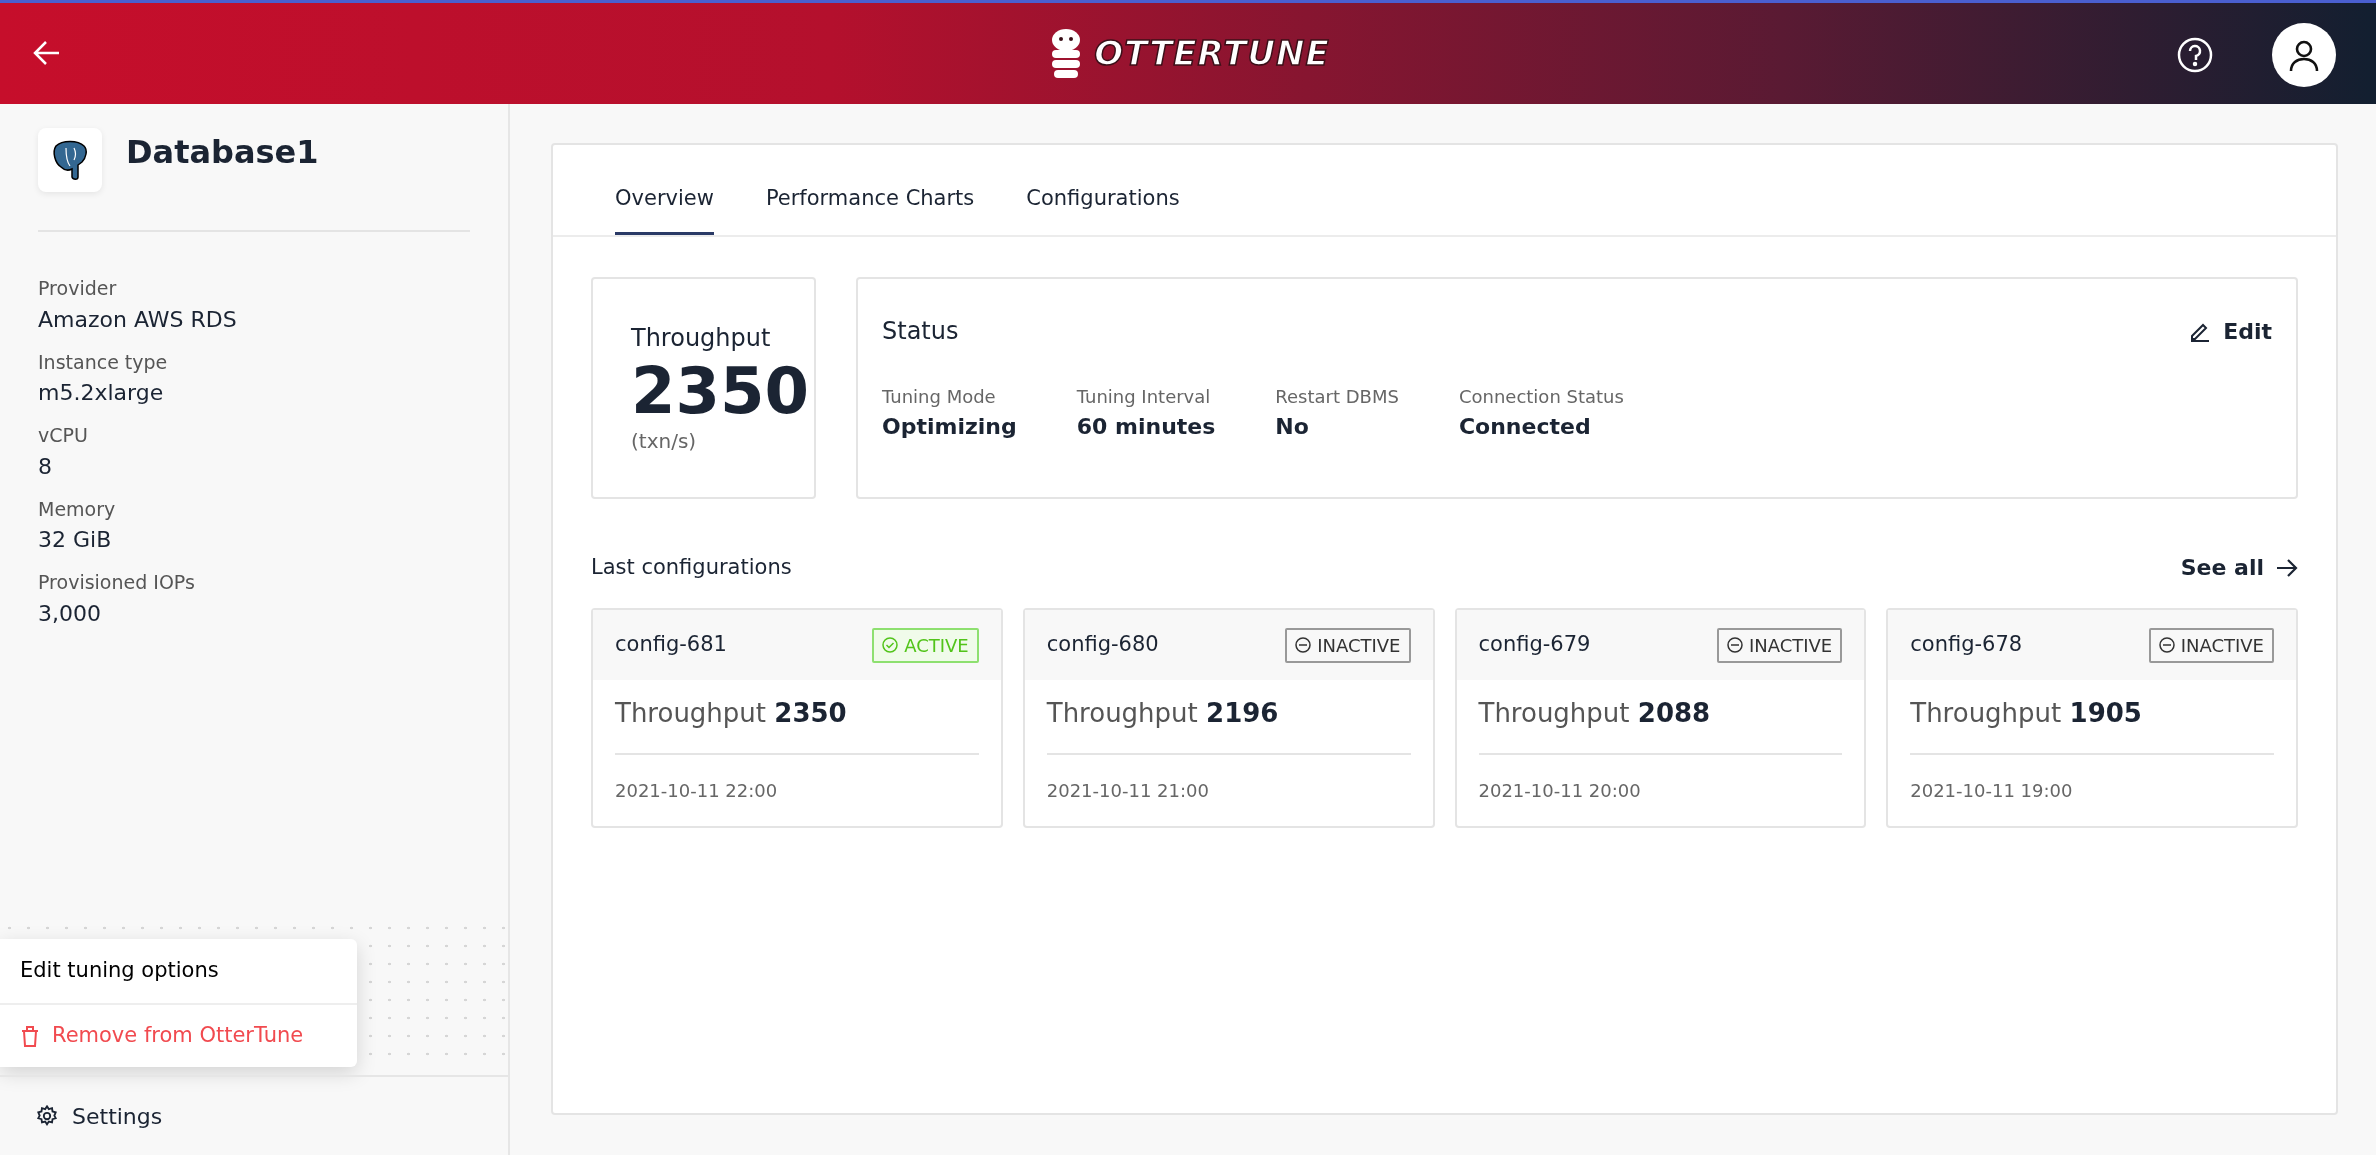 The image size is (2376, 1155). Describe the element at coordinates (697, 791) in the screenshot. I see `config-time: 2021-10-11 22:00` at that location.